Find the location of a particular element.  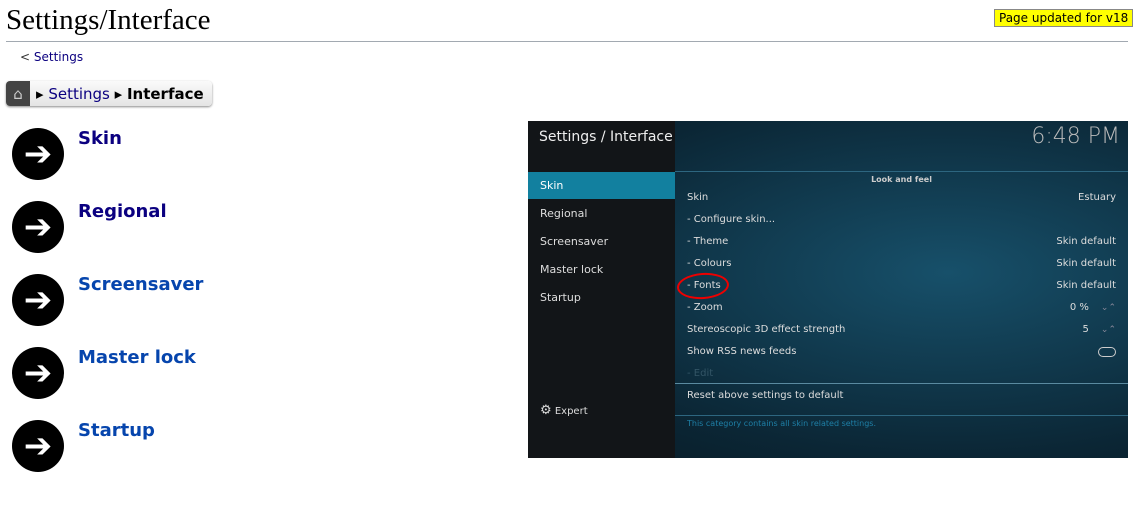

setting-colours: - Colours Skin default is located at coordinates (901, 264).